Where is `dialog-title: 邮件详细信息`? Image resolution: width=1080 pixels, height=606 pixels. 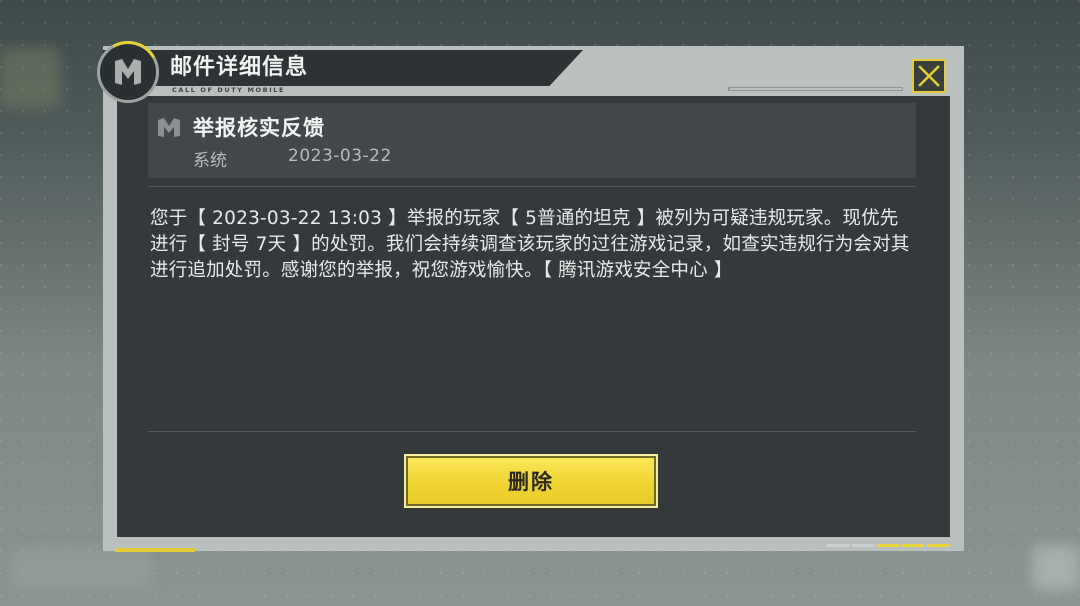
dialog-title: 邮件详细信息 is located at coordinates (239, 67).